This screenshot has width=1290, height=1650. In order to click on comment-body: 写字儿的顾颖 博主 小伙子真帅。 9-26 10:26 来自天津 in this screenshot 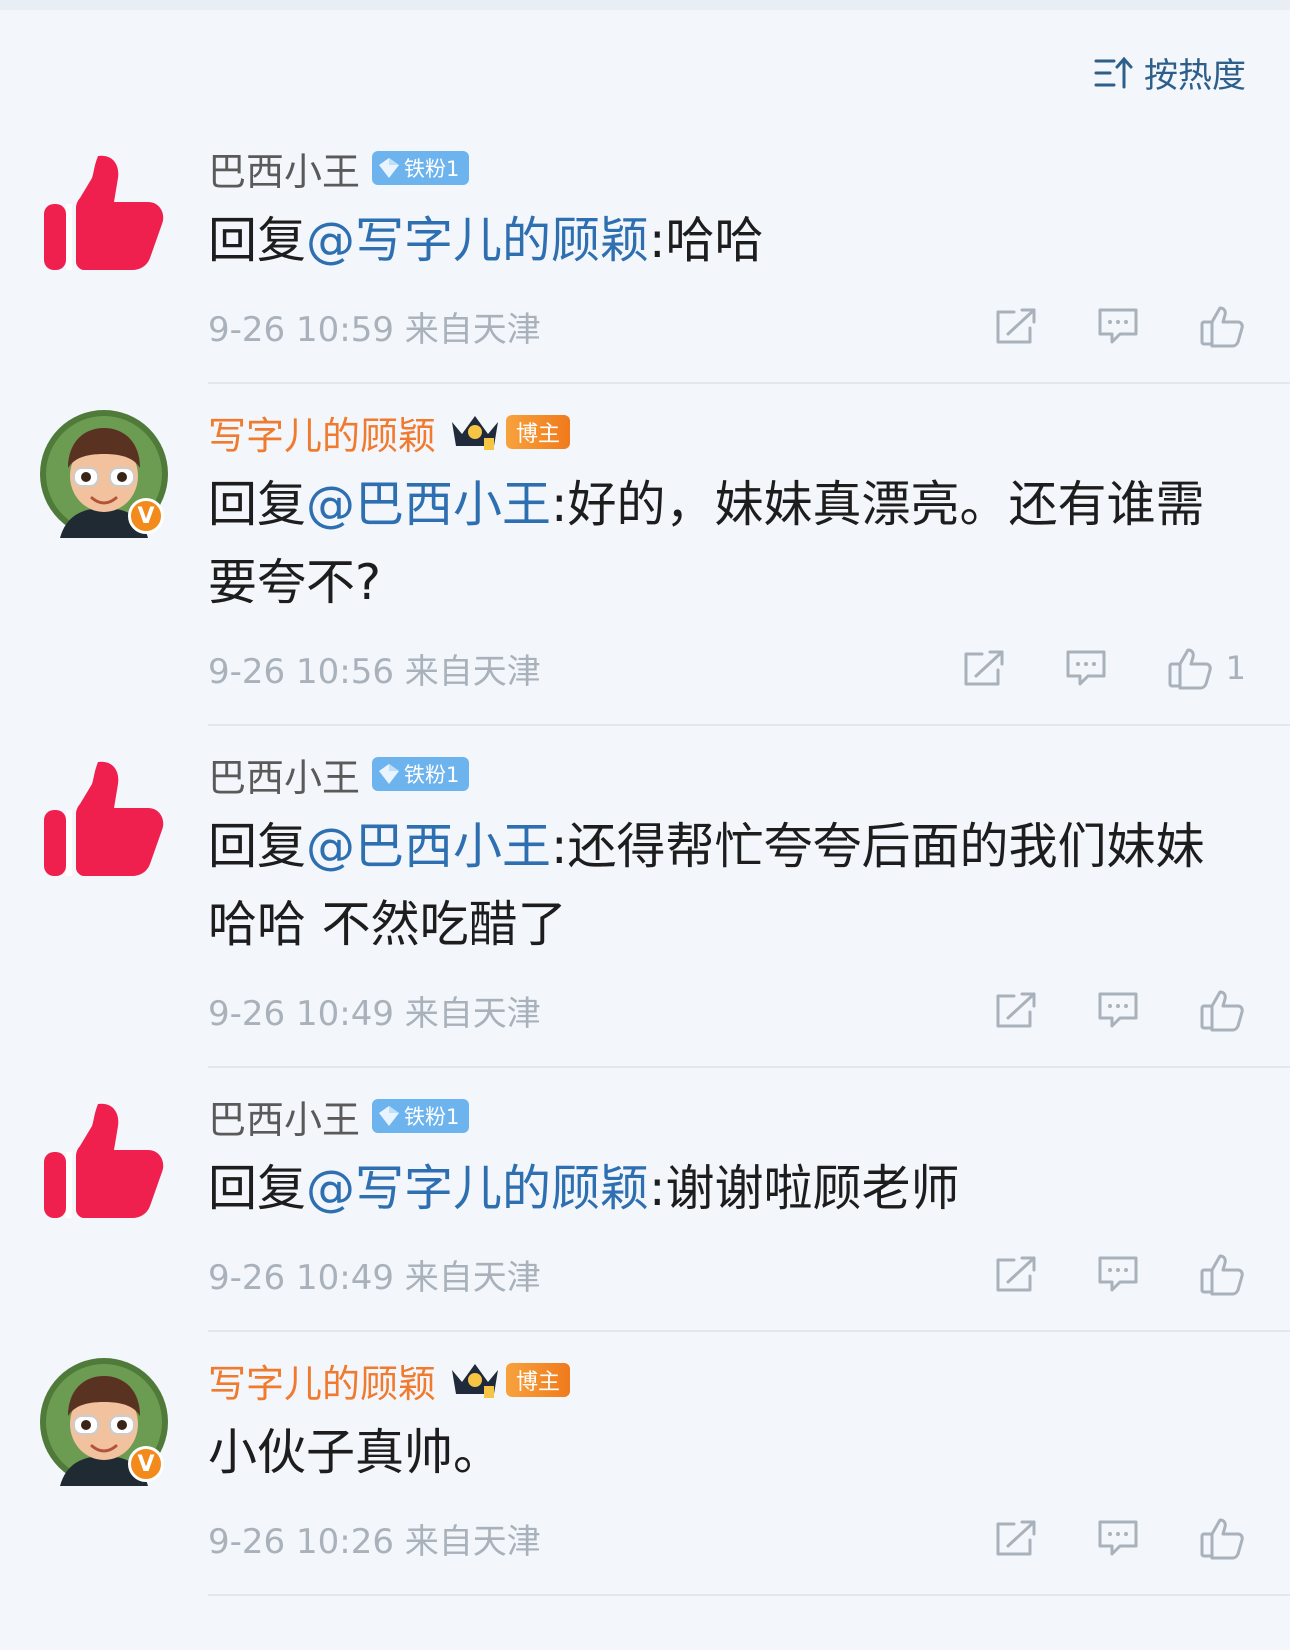, I will do `click(727, 1465)`.